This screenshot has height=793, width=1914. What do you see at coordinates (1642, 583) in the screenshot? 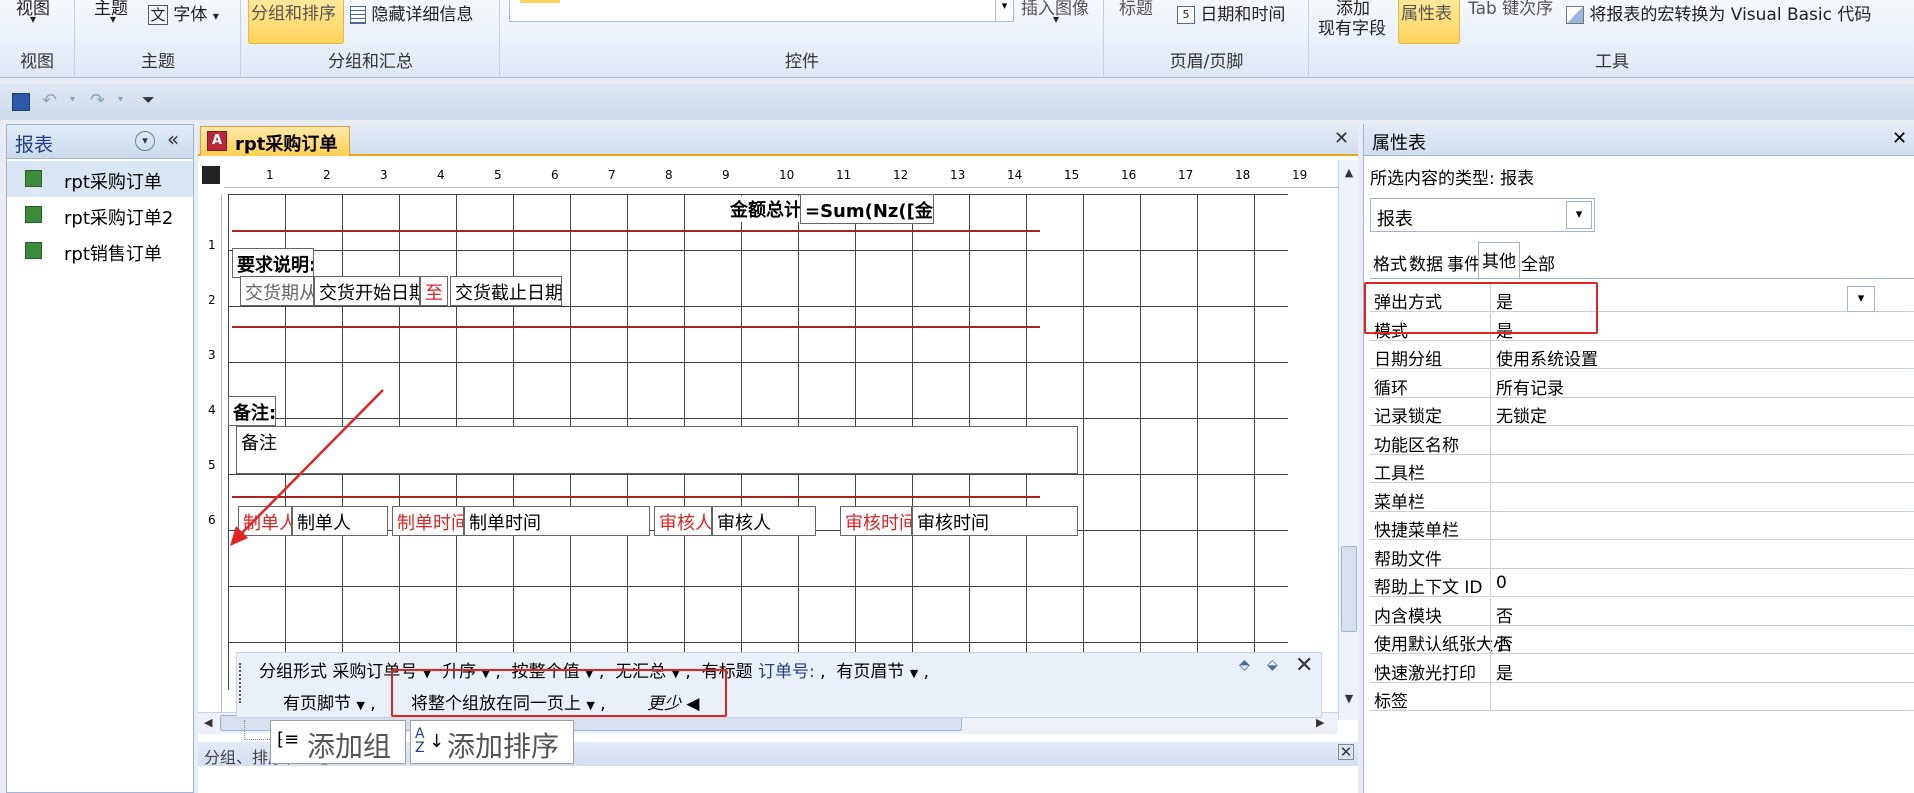
I see `property-row: 帮助上下文 ID 0` at bounding box center [1642, 583].